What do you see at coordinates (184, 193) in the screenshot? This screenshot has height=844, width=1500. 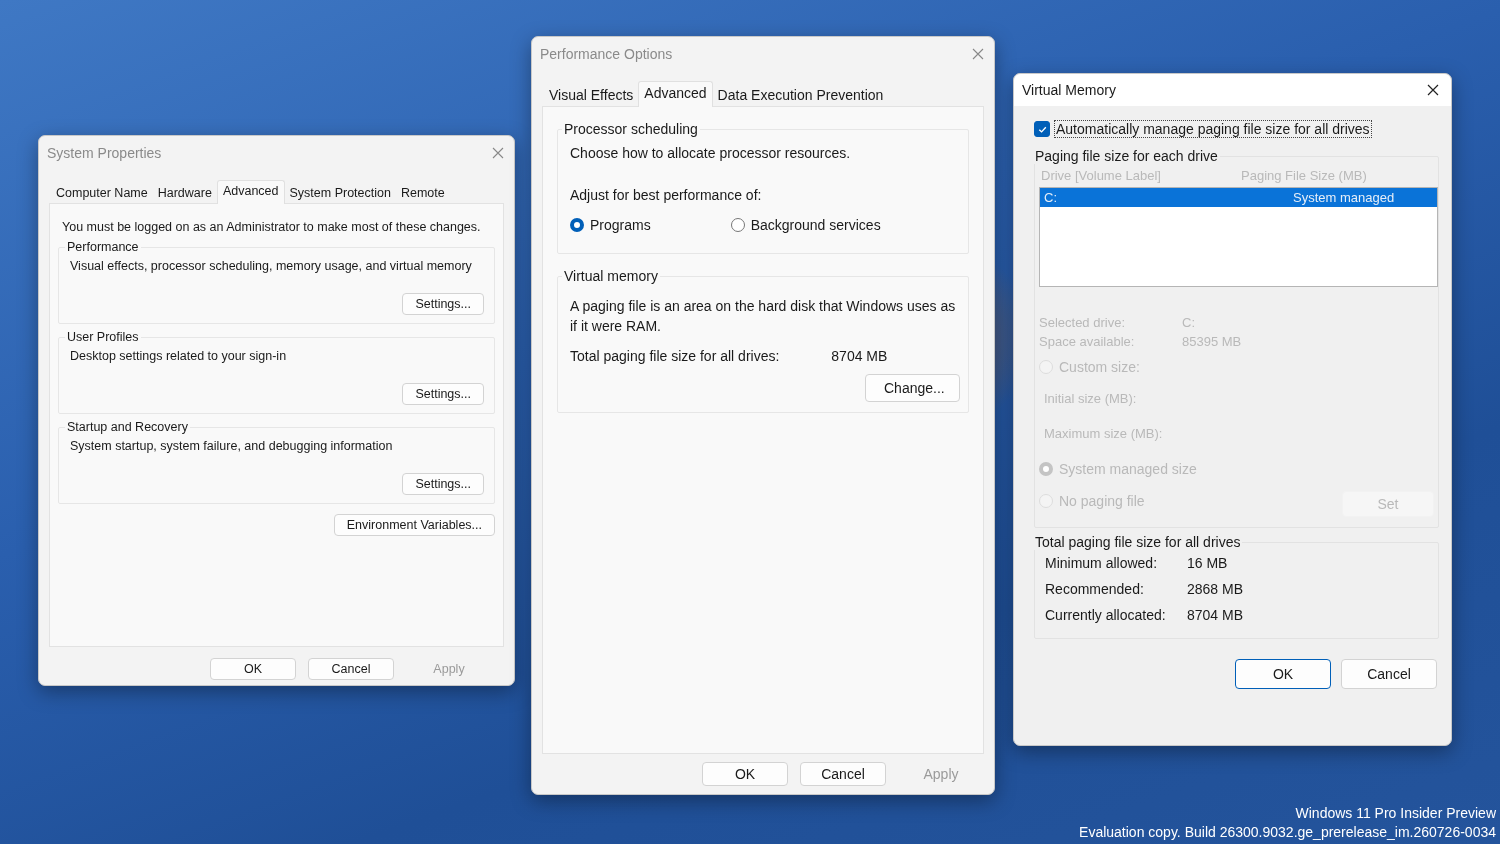 I see `tab: Hardware` at bounding box center [184, 193].